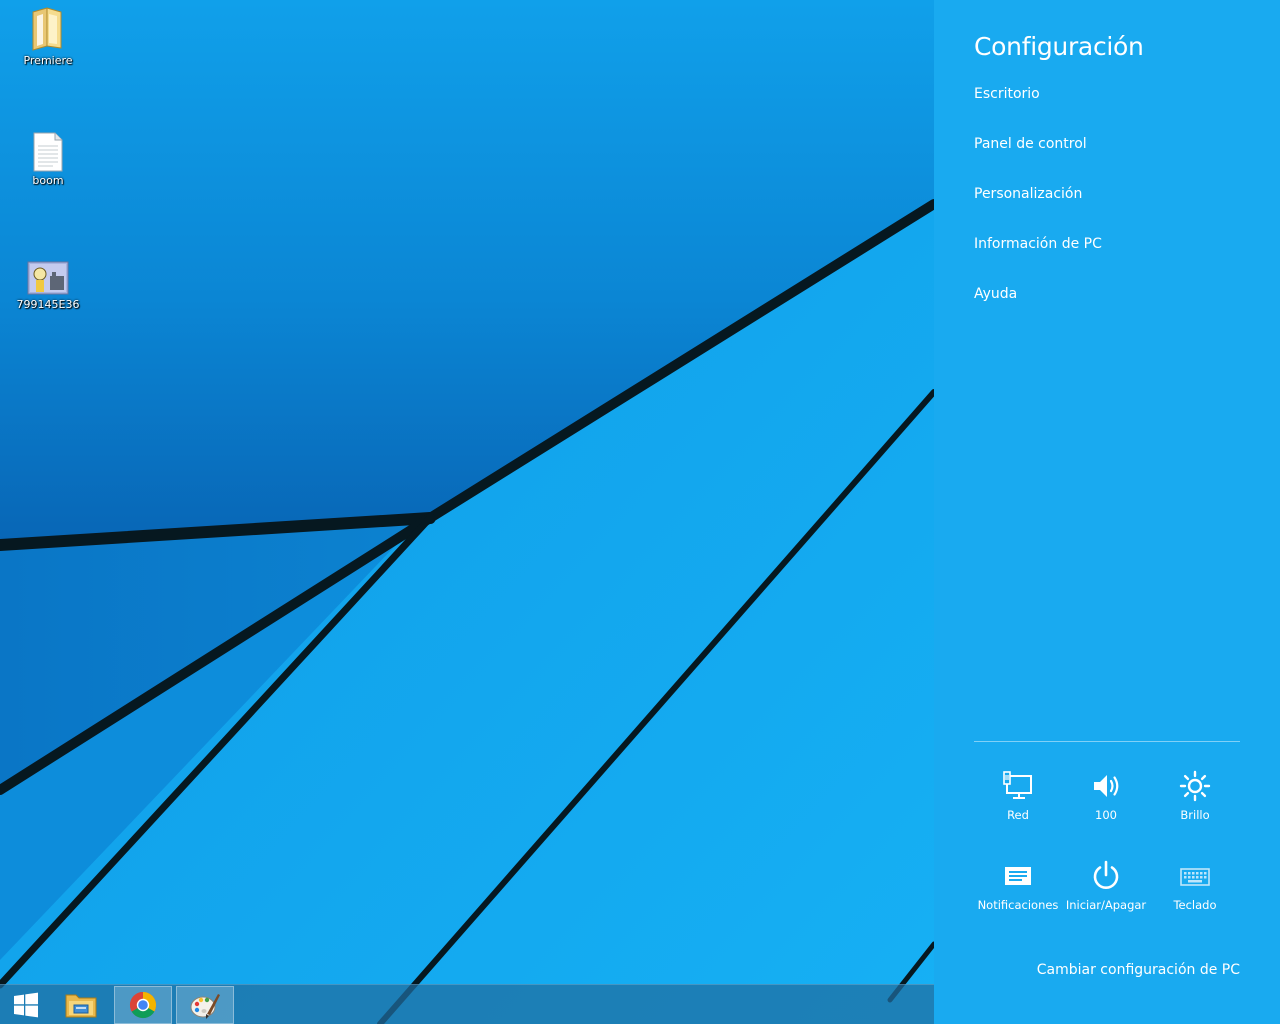 The width and height of the screenshot is (1280, 1024). I want to click on keyboard-icon, so click(1195, 877).